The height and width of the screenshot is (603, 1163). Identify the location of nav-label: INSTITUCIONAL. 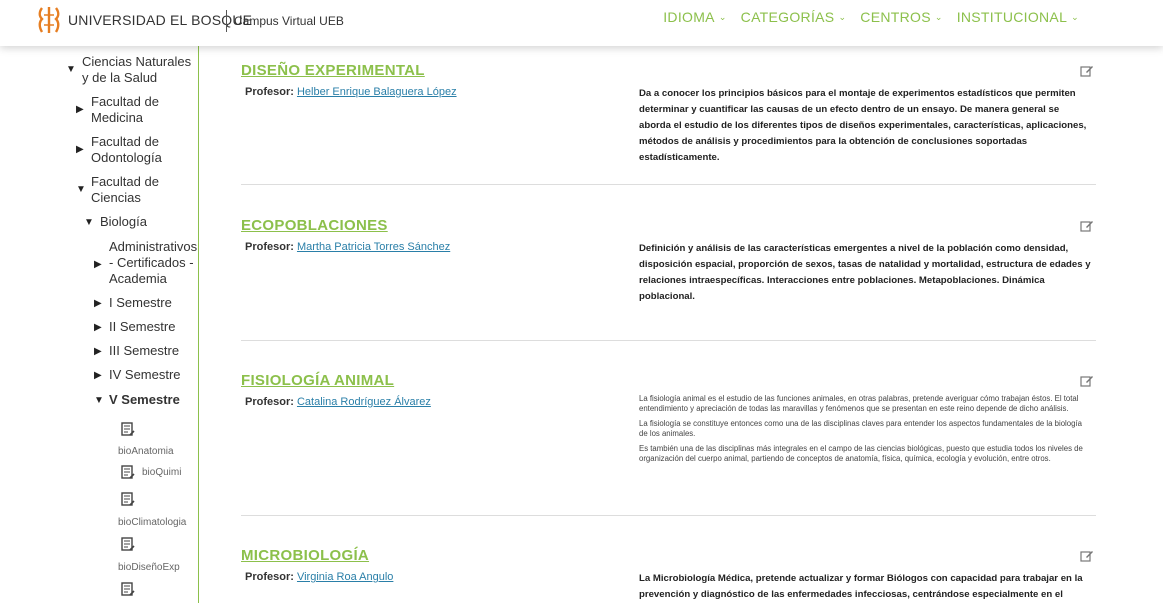
(1012, 17).